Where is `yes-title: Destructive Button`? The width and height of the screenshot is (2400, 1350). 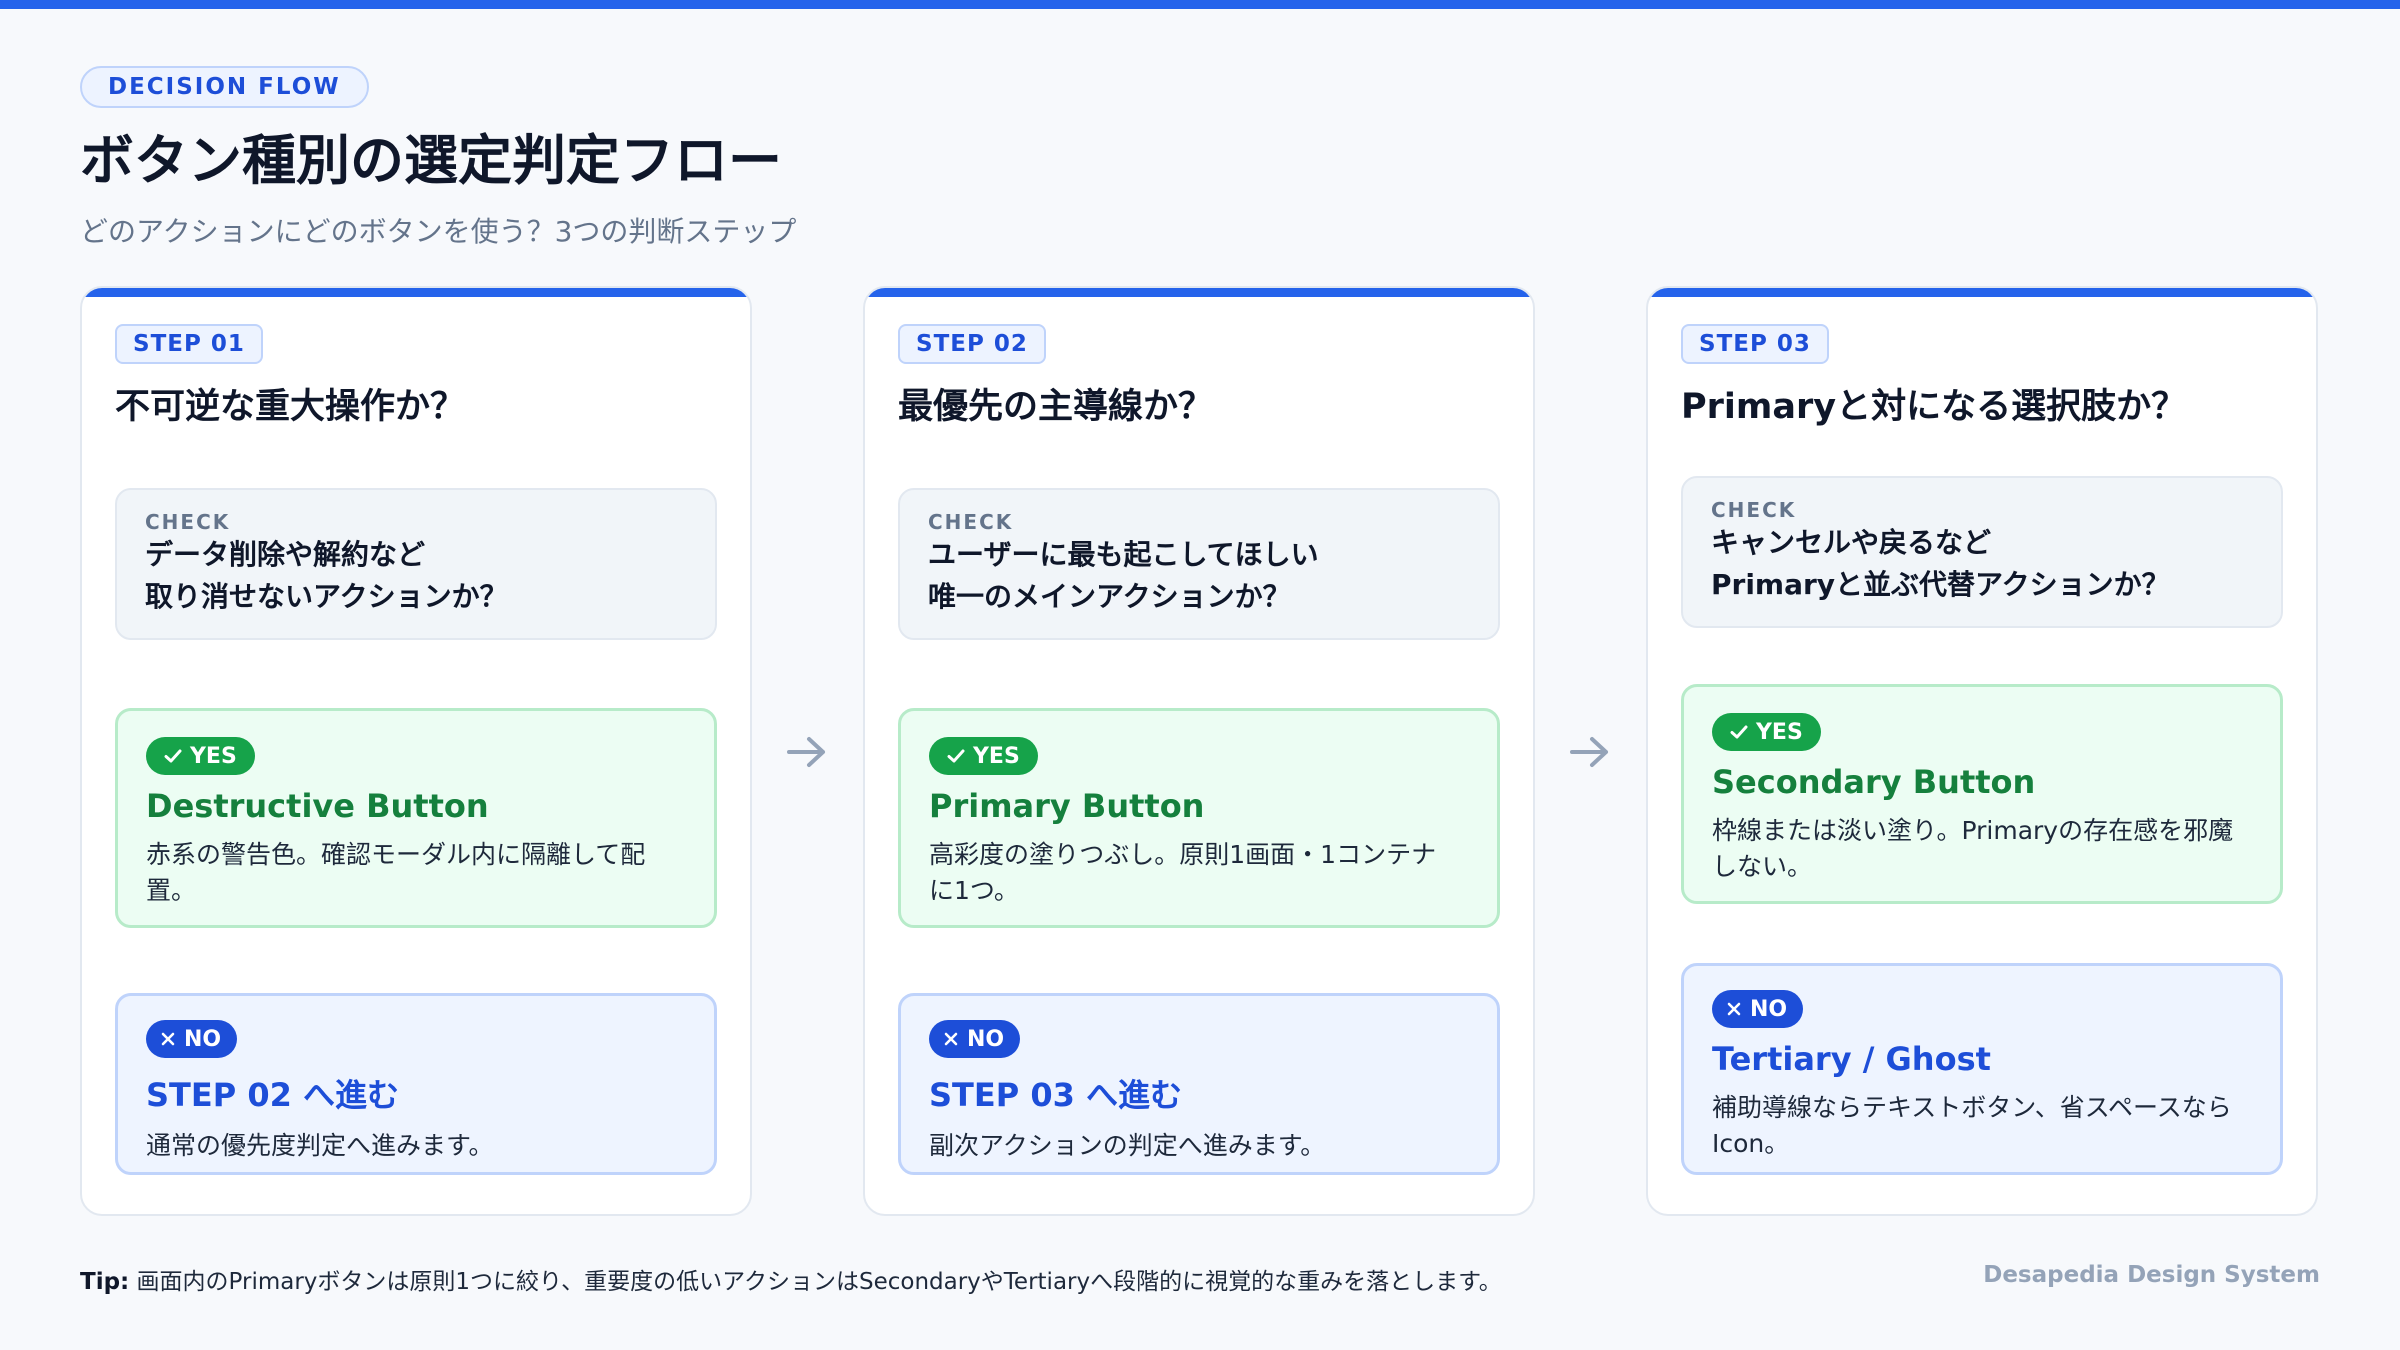 yes-title: Destructive Button is located at coordinates (317, 806).